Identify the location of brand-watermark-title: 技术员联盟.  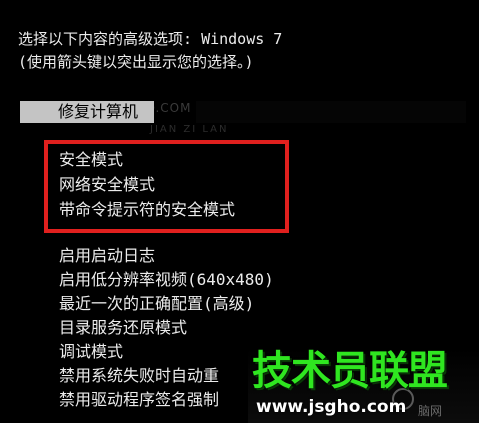
(350, 371).